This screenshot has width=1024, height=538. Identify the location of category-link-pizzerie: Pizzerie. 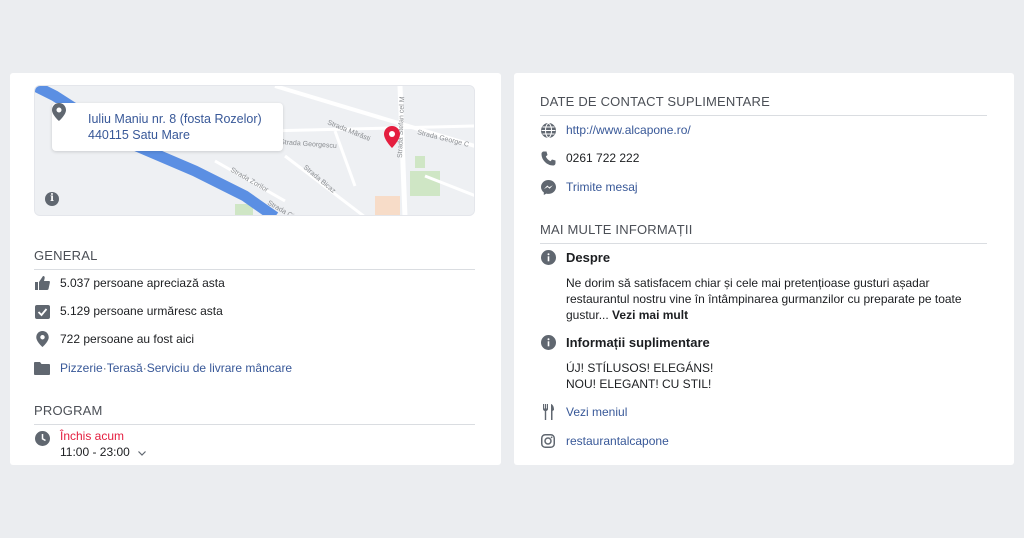
(81, 368).